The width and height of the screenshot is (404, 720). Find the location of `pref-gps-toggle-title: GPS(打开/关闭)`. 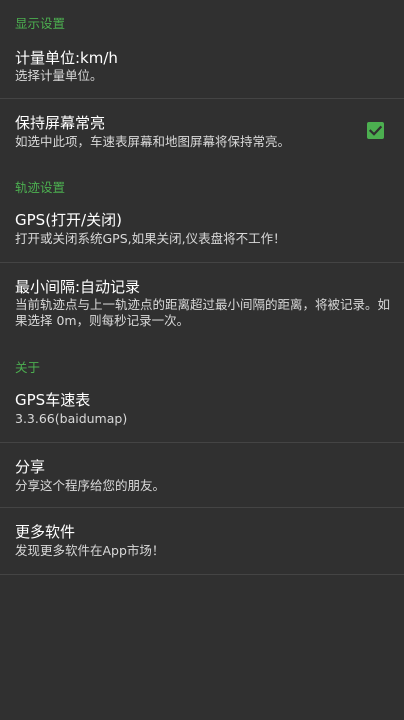

pref-gps-toggle-title: GPS(打开/关闭) is located at coordinates (68, 220).